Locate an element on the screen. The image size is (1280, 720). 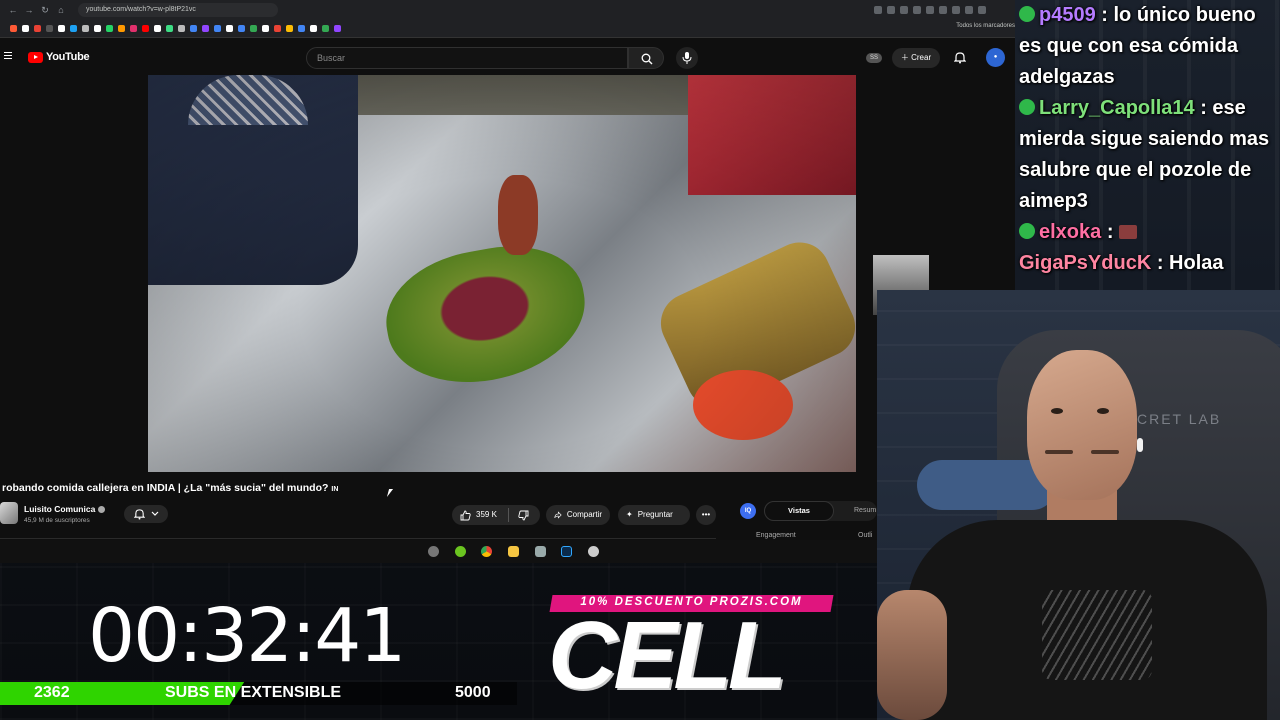
download-icon is located at coordinates (956, 10).